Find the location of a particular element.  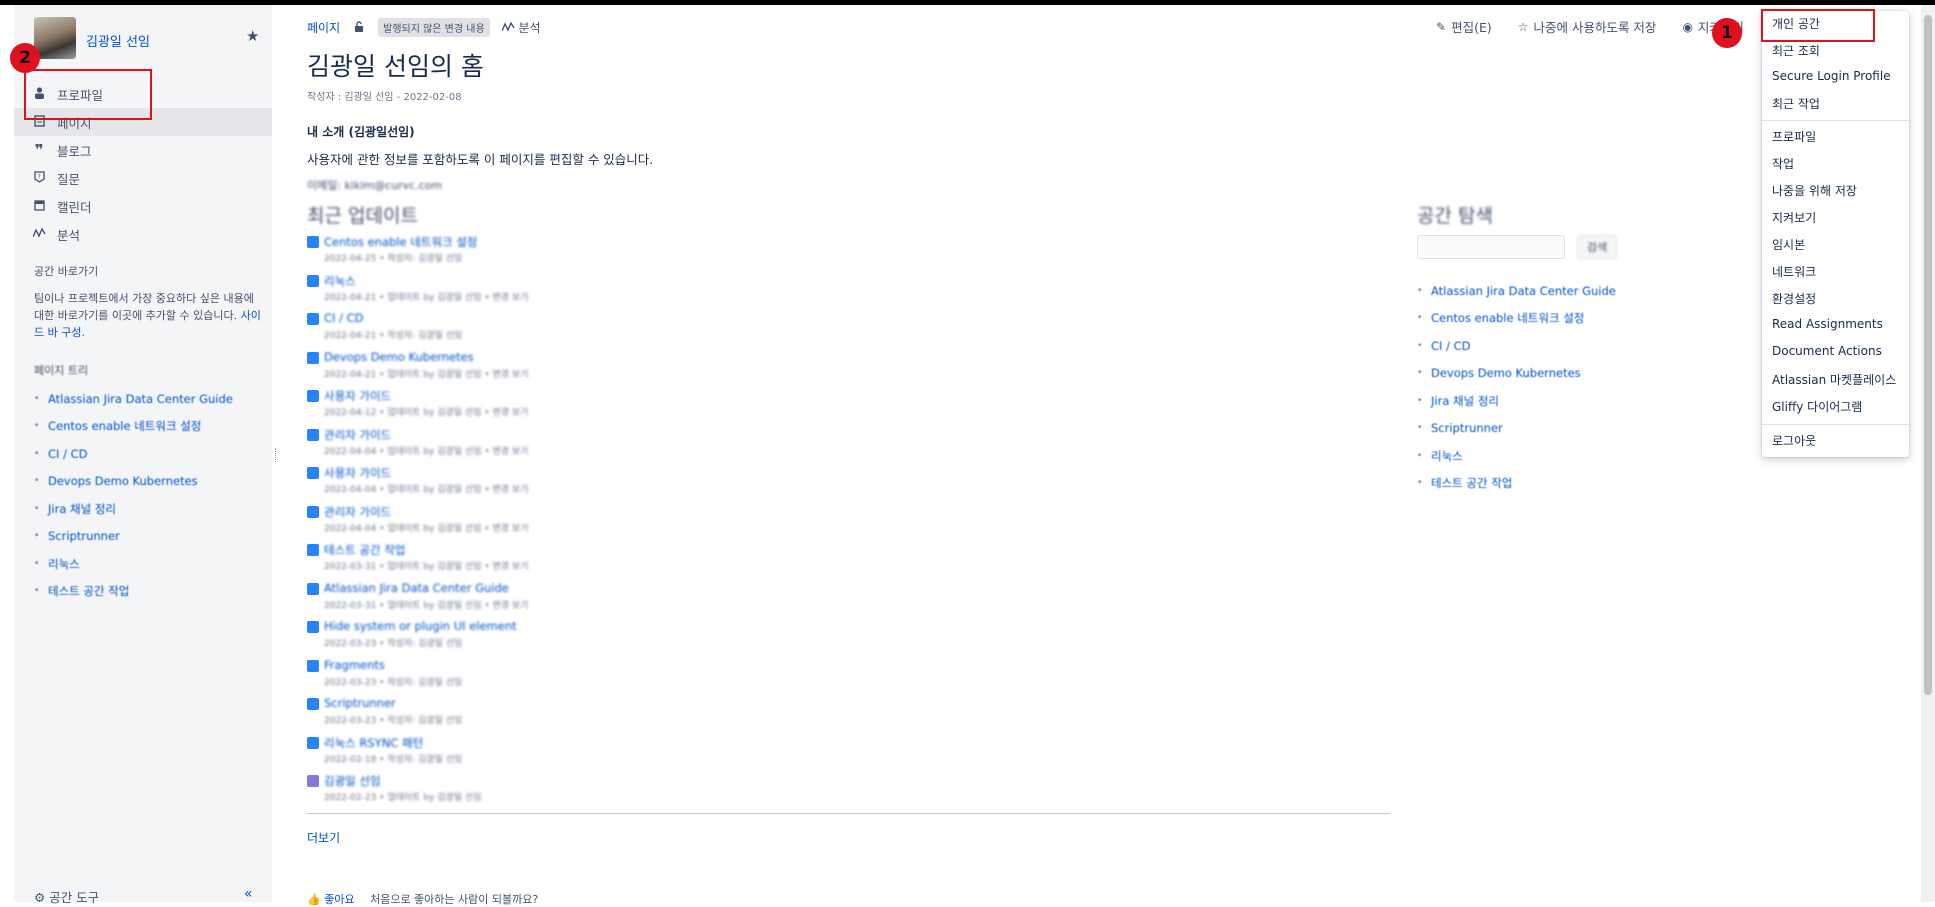

menu-item-recently-viewed: 최근 조회 is located at coordinates (1796, 50).